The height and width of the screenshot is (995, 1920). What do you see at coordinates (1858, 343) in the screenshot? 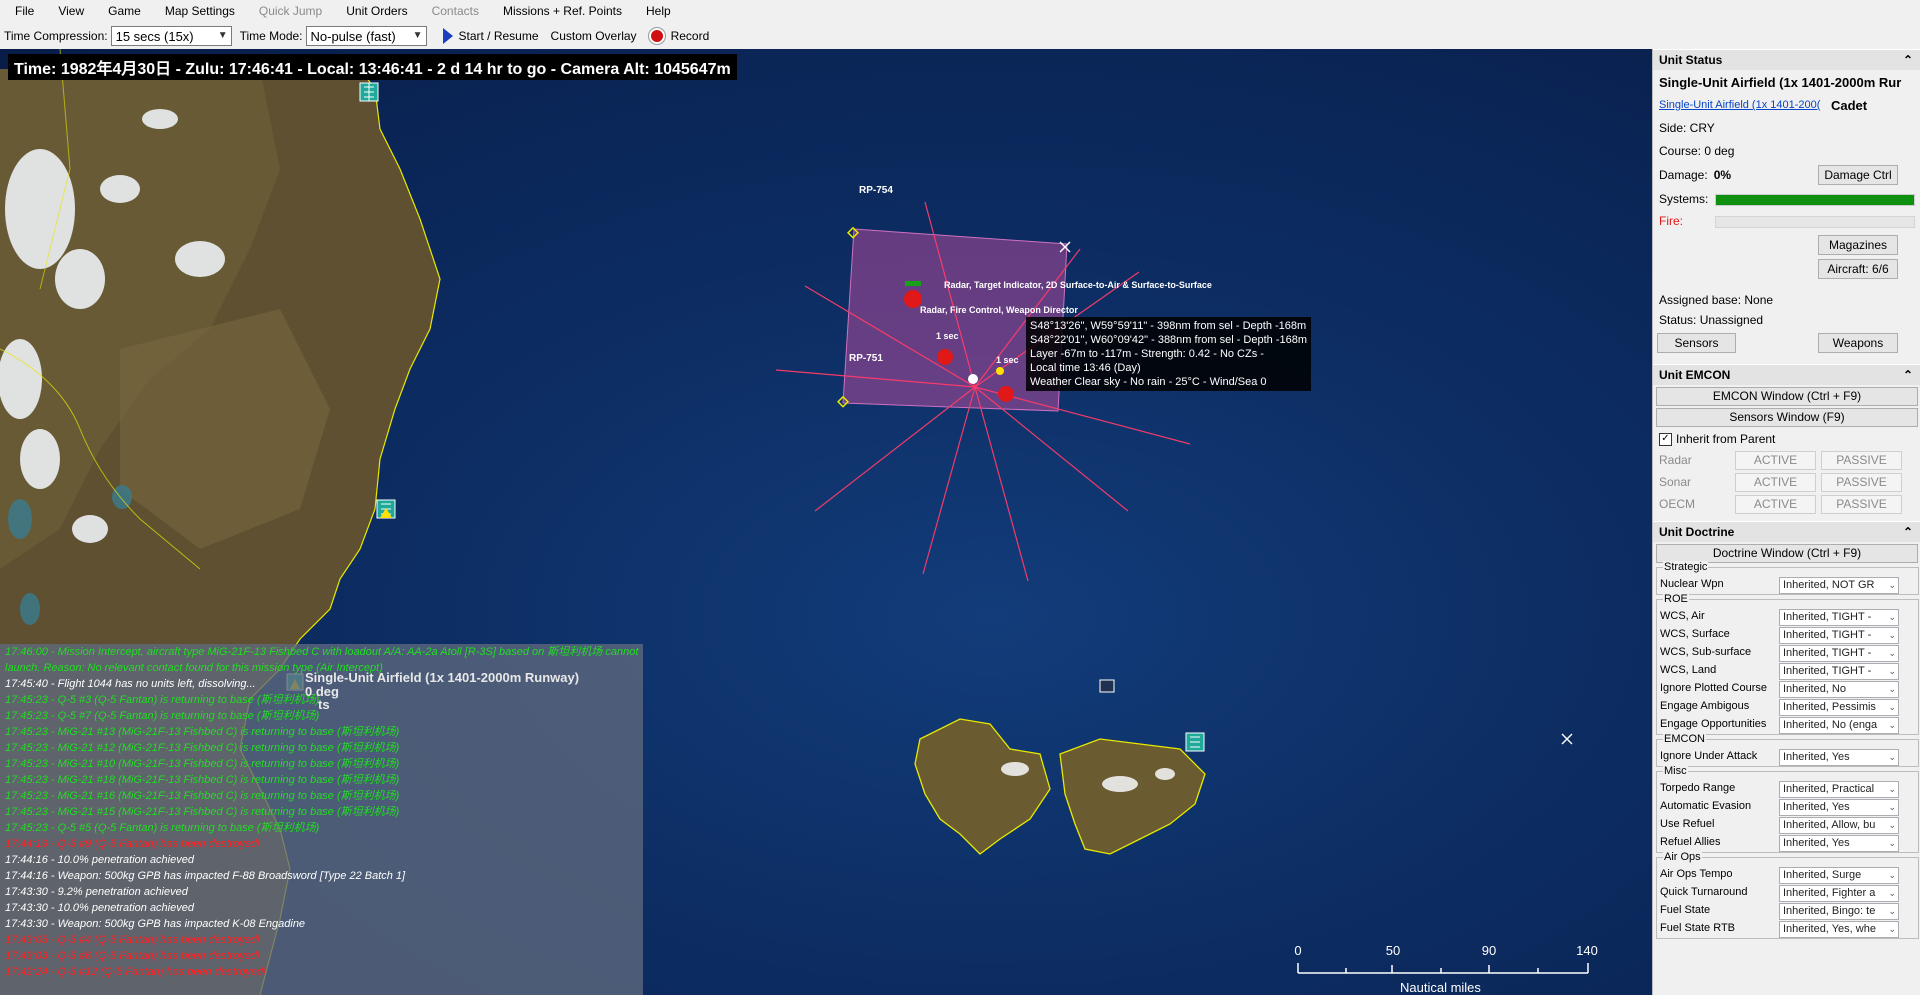
I see `weapons-button: Weapons` at bounding box center [1858, 343].